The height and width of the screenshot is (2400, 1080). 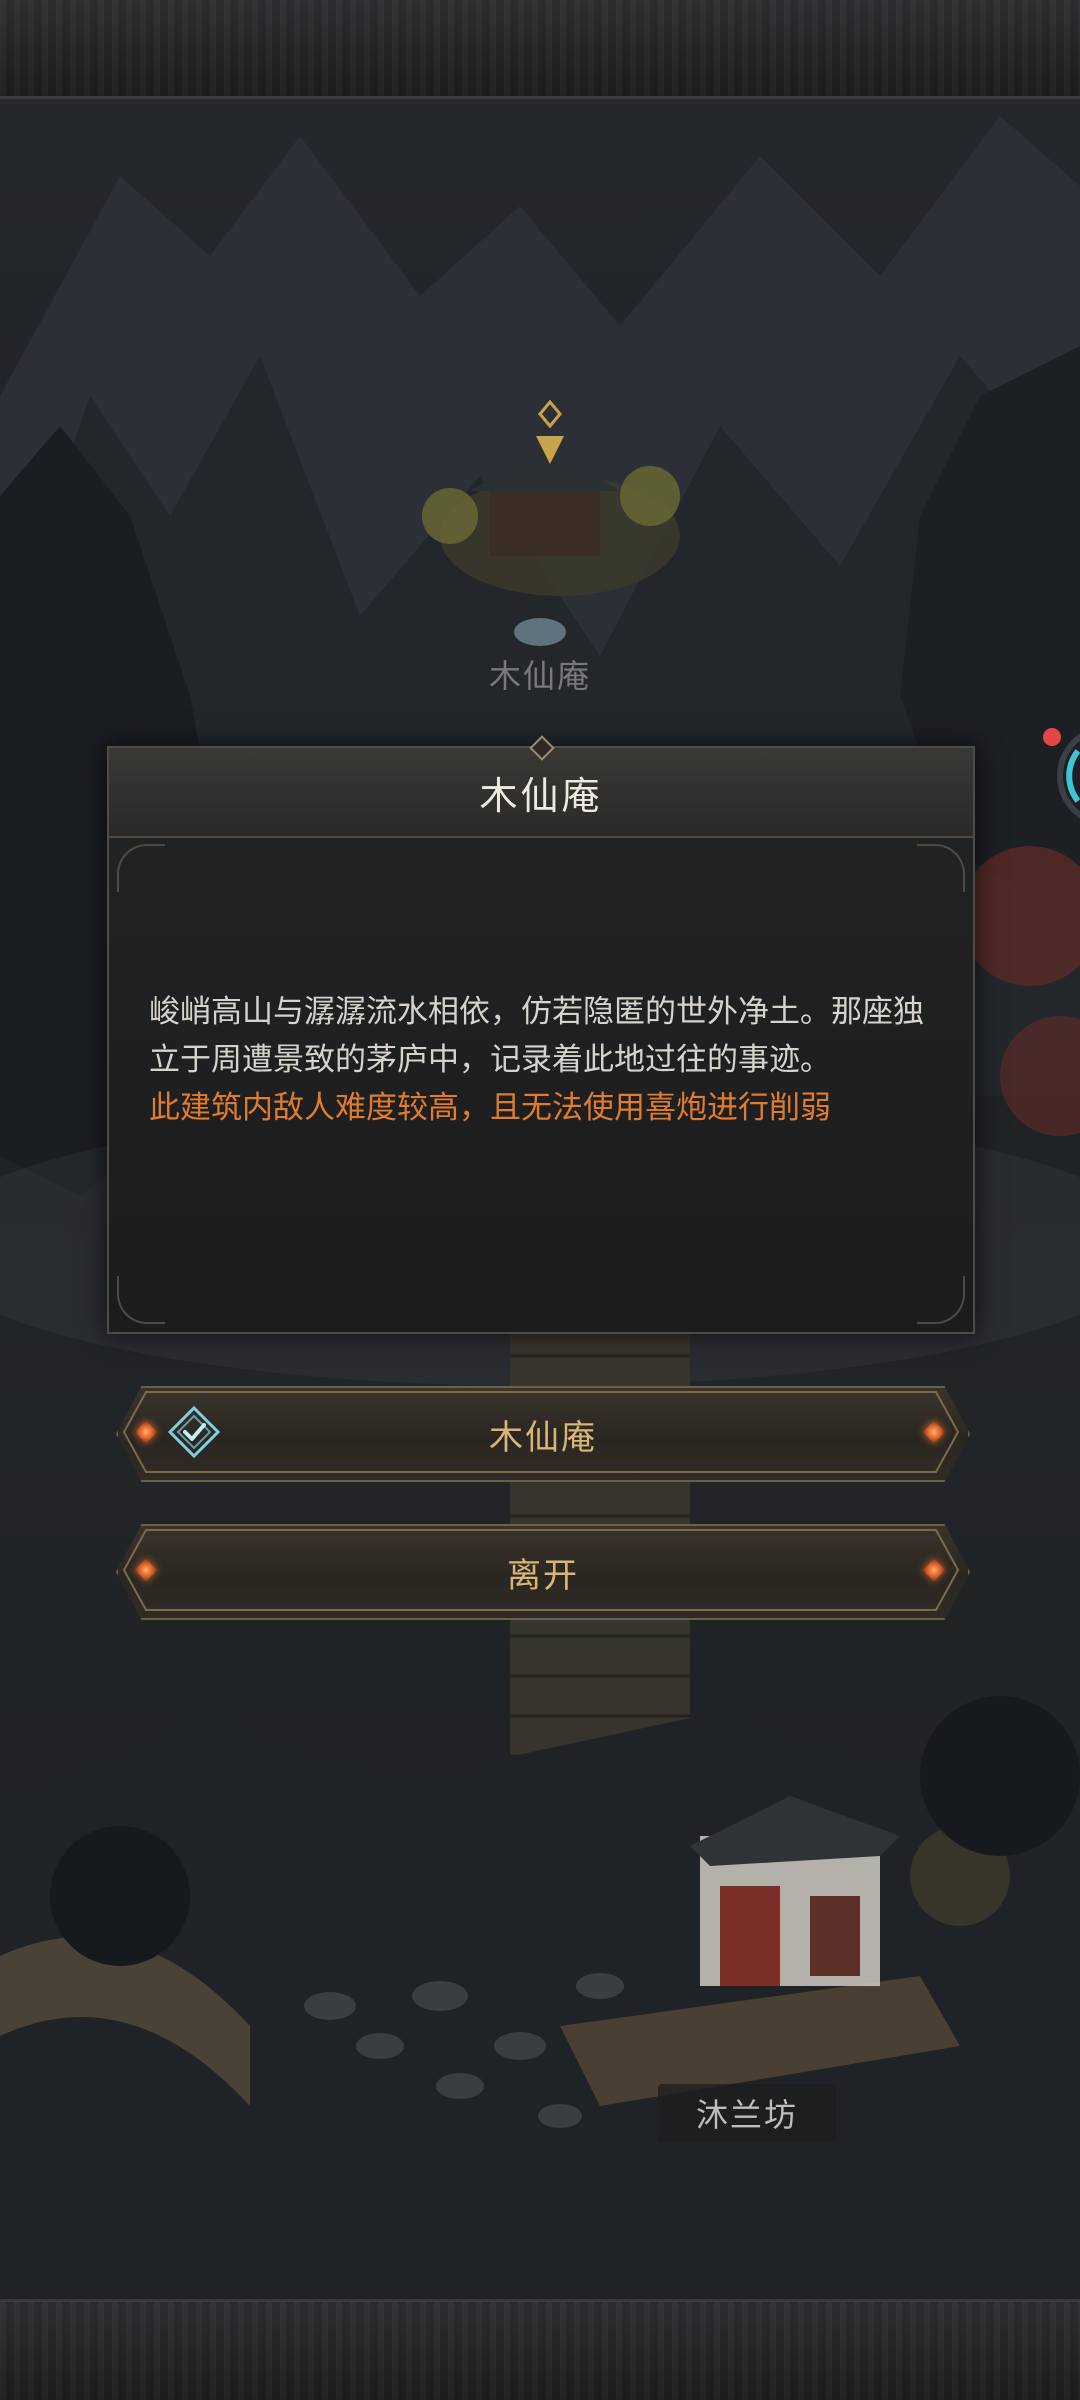 What do you see at coordinates (747, 2113) in the screenshot?
I see `map-location-label-bottom: 沐兰坊` at bounding box center [747, 2113].